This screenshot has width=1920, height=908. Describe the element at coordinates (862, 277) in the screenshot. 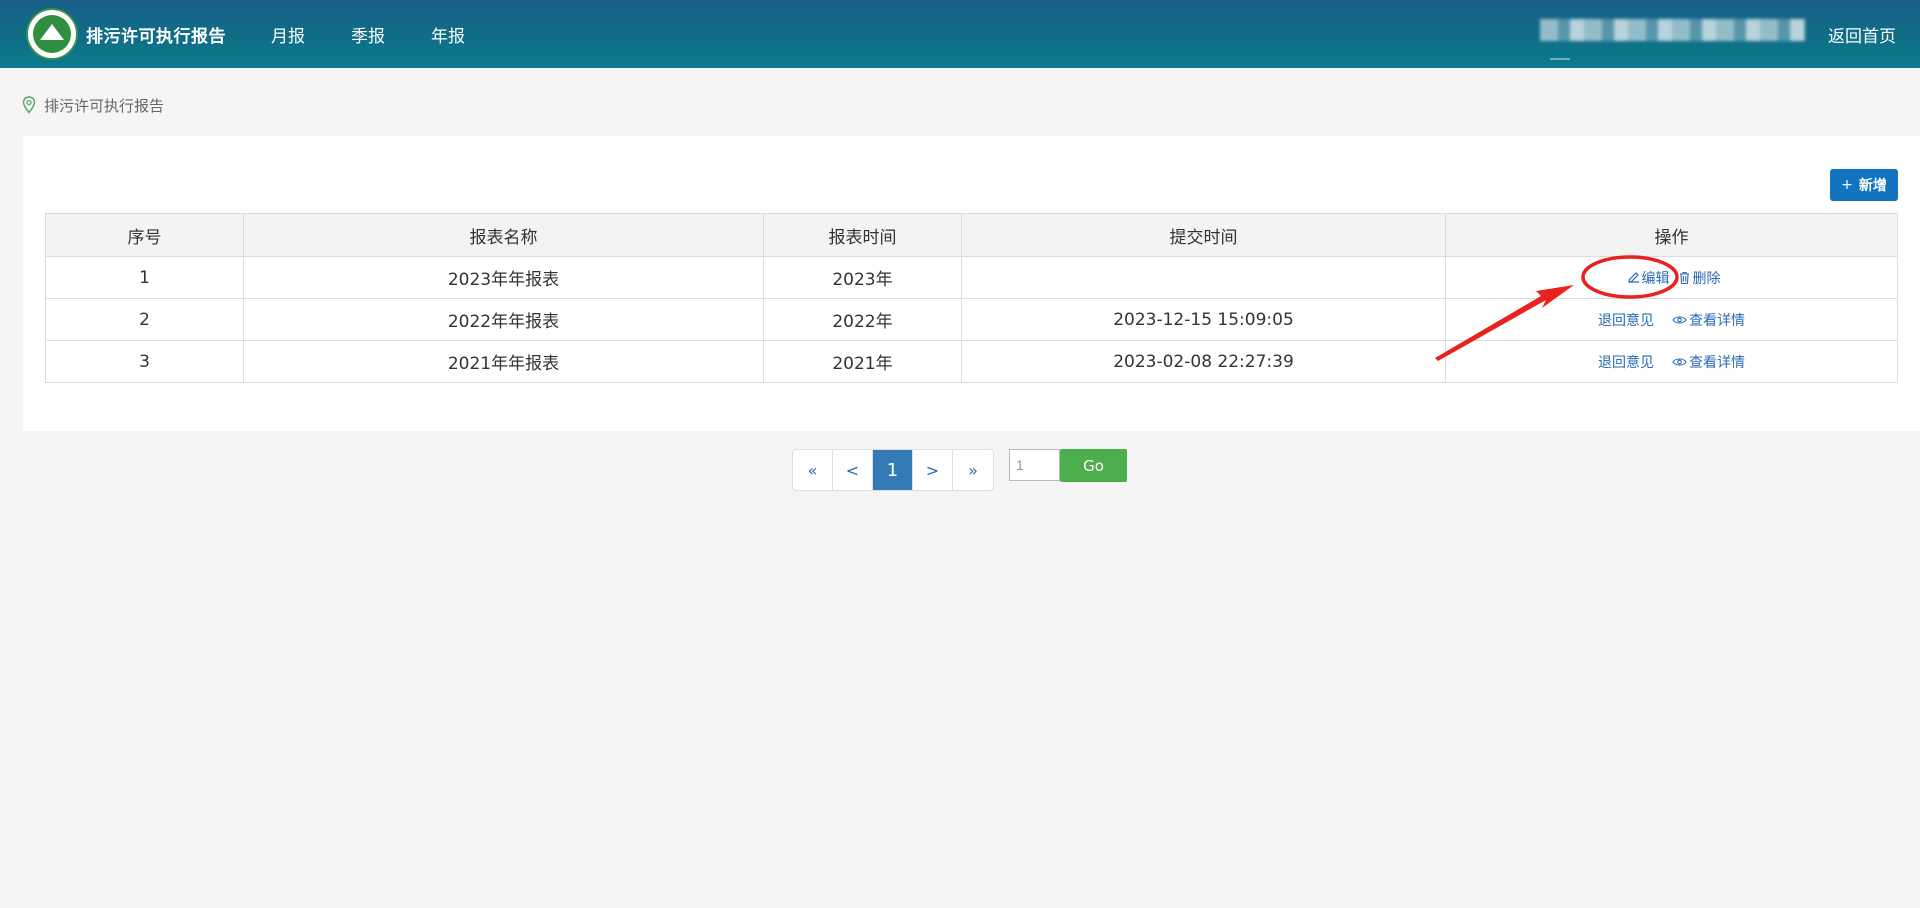

I see `cell-period: 2023年` at that location.